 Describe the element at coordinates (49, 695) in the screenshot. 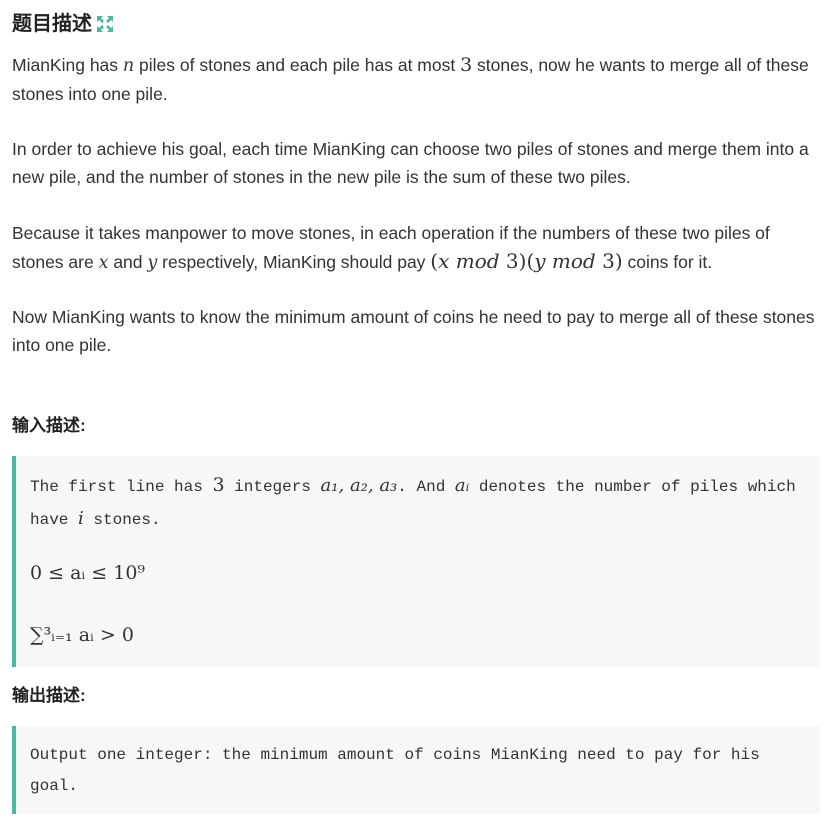

I see `output-title: 输出描述:` at that location.